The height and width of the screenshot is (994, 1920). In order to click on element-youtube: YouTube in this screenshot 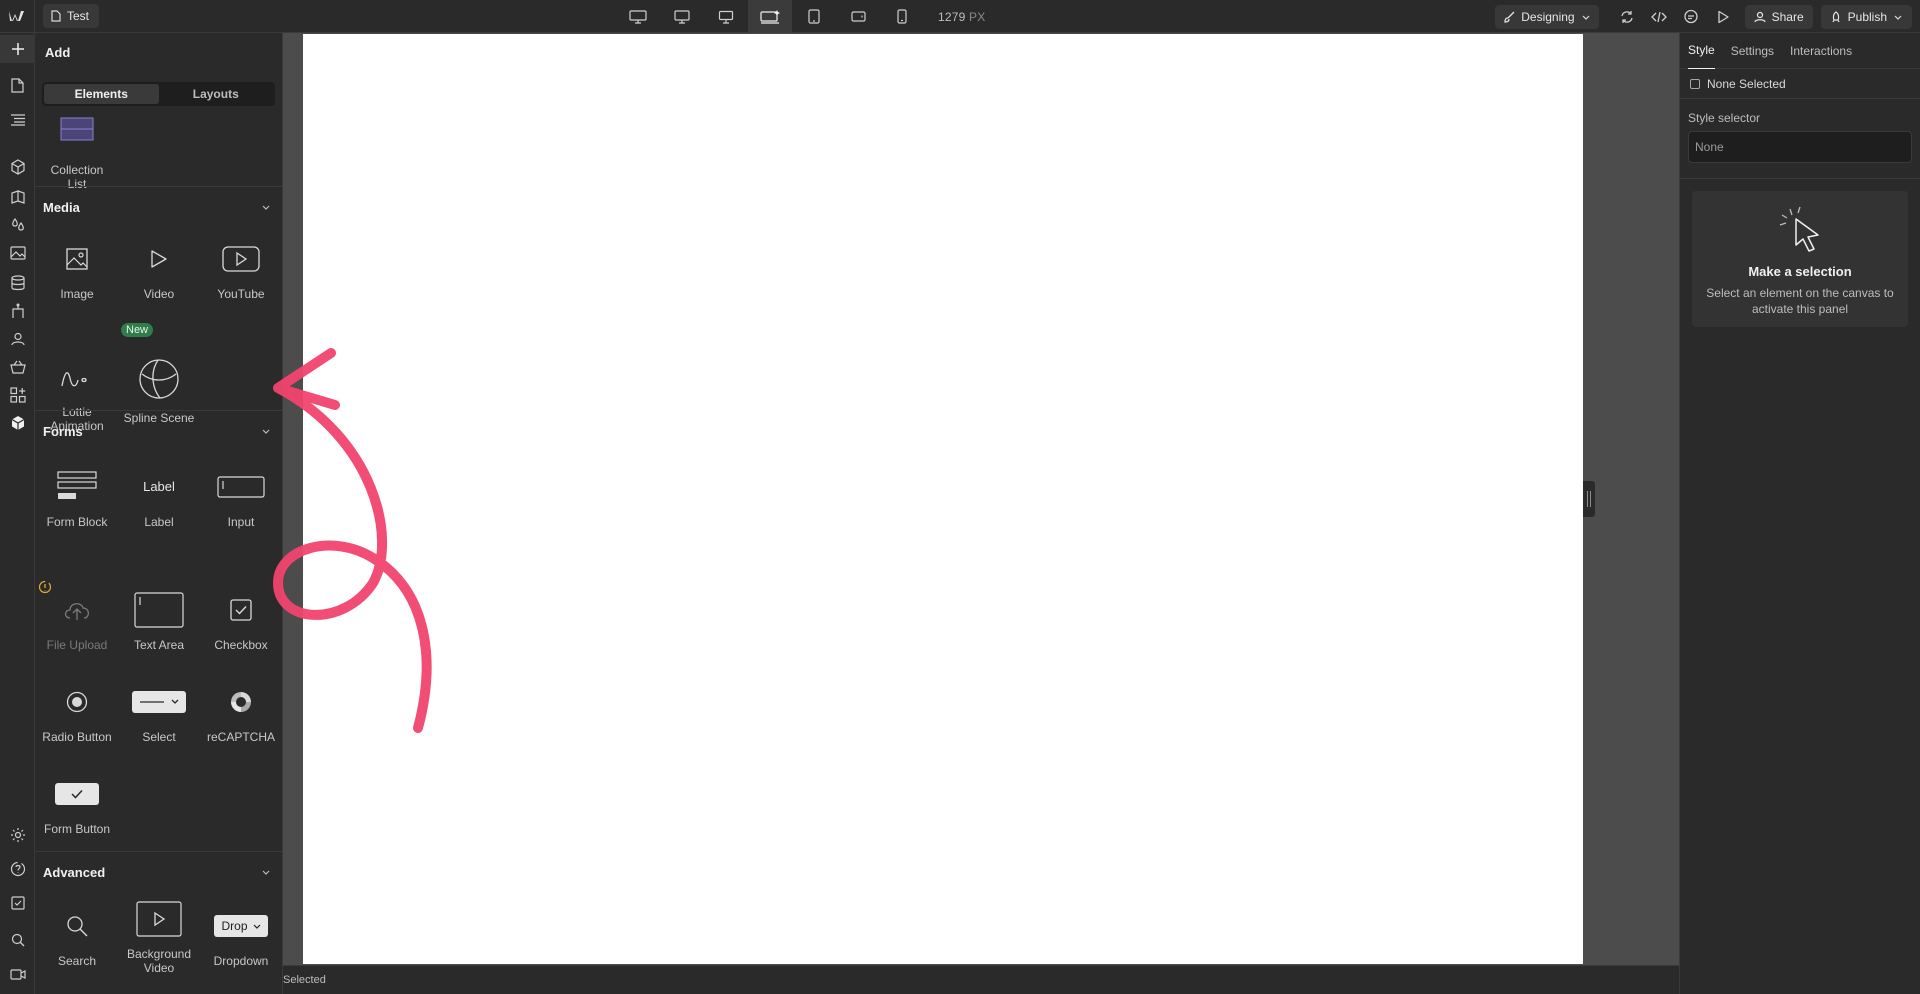, I will do `click(241, 269)`.